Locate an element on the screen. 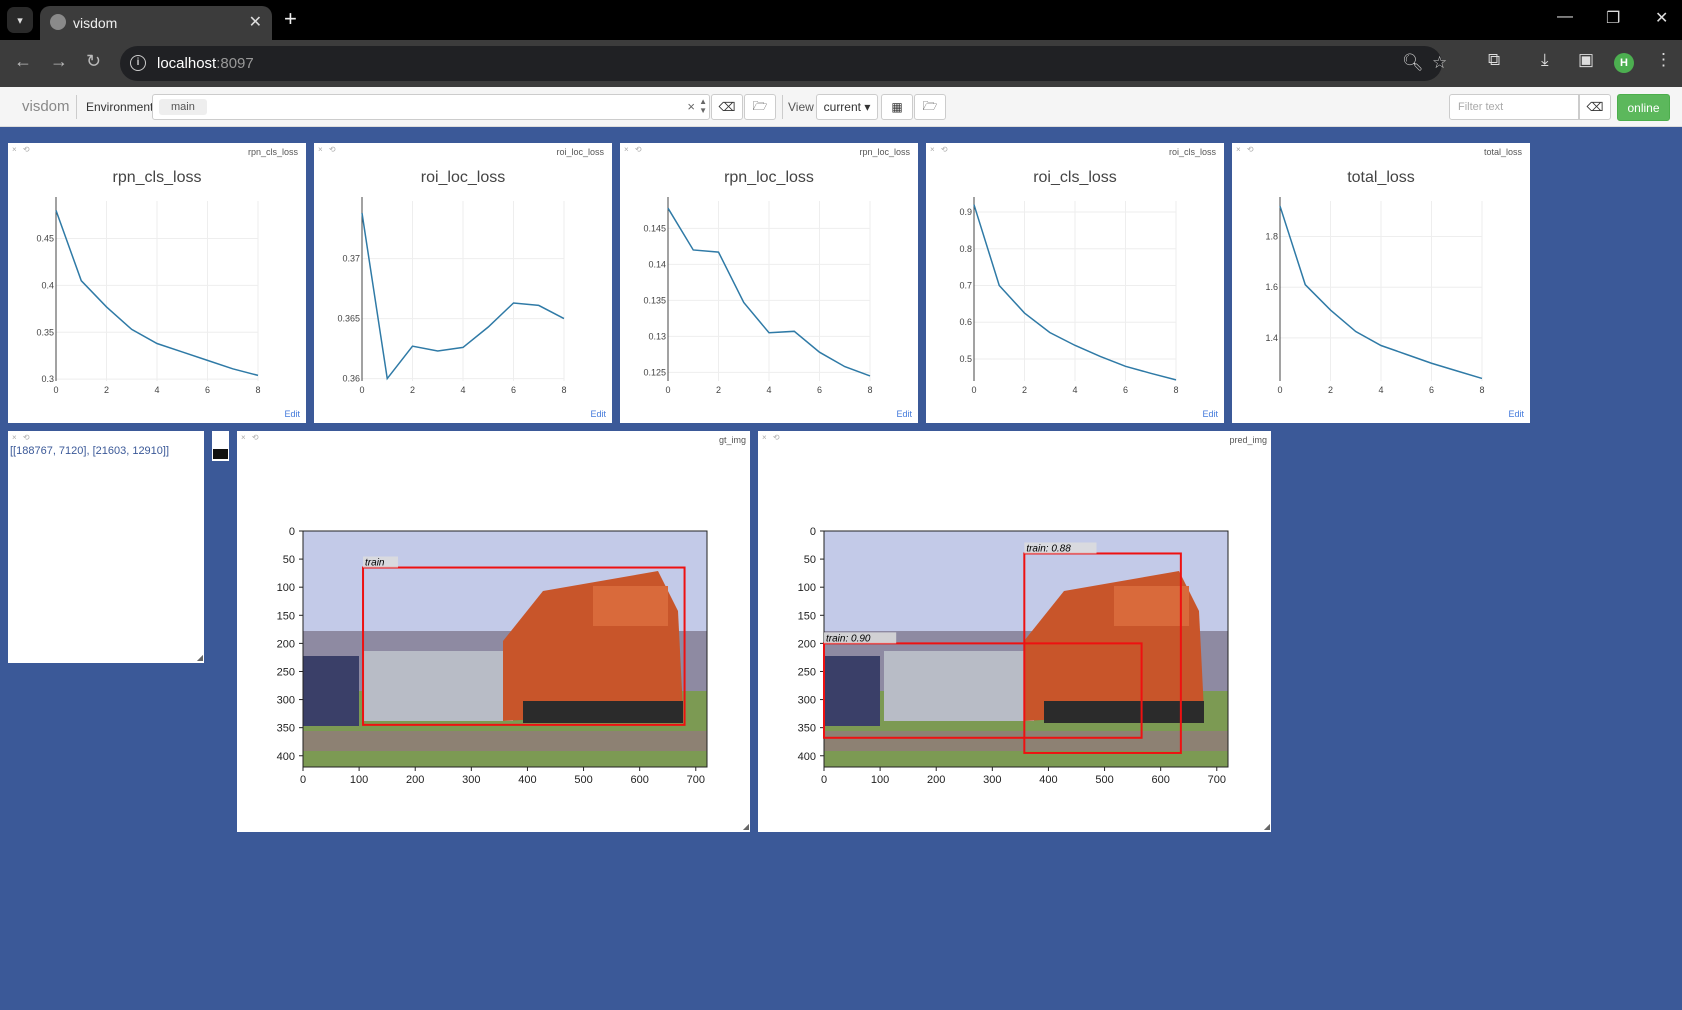 The width and height of the screenshot is (1682, 1010). manage-views-button: 🗁 is located at coordinates (930, 107).